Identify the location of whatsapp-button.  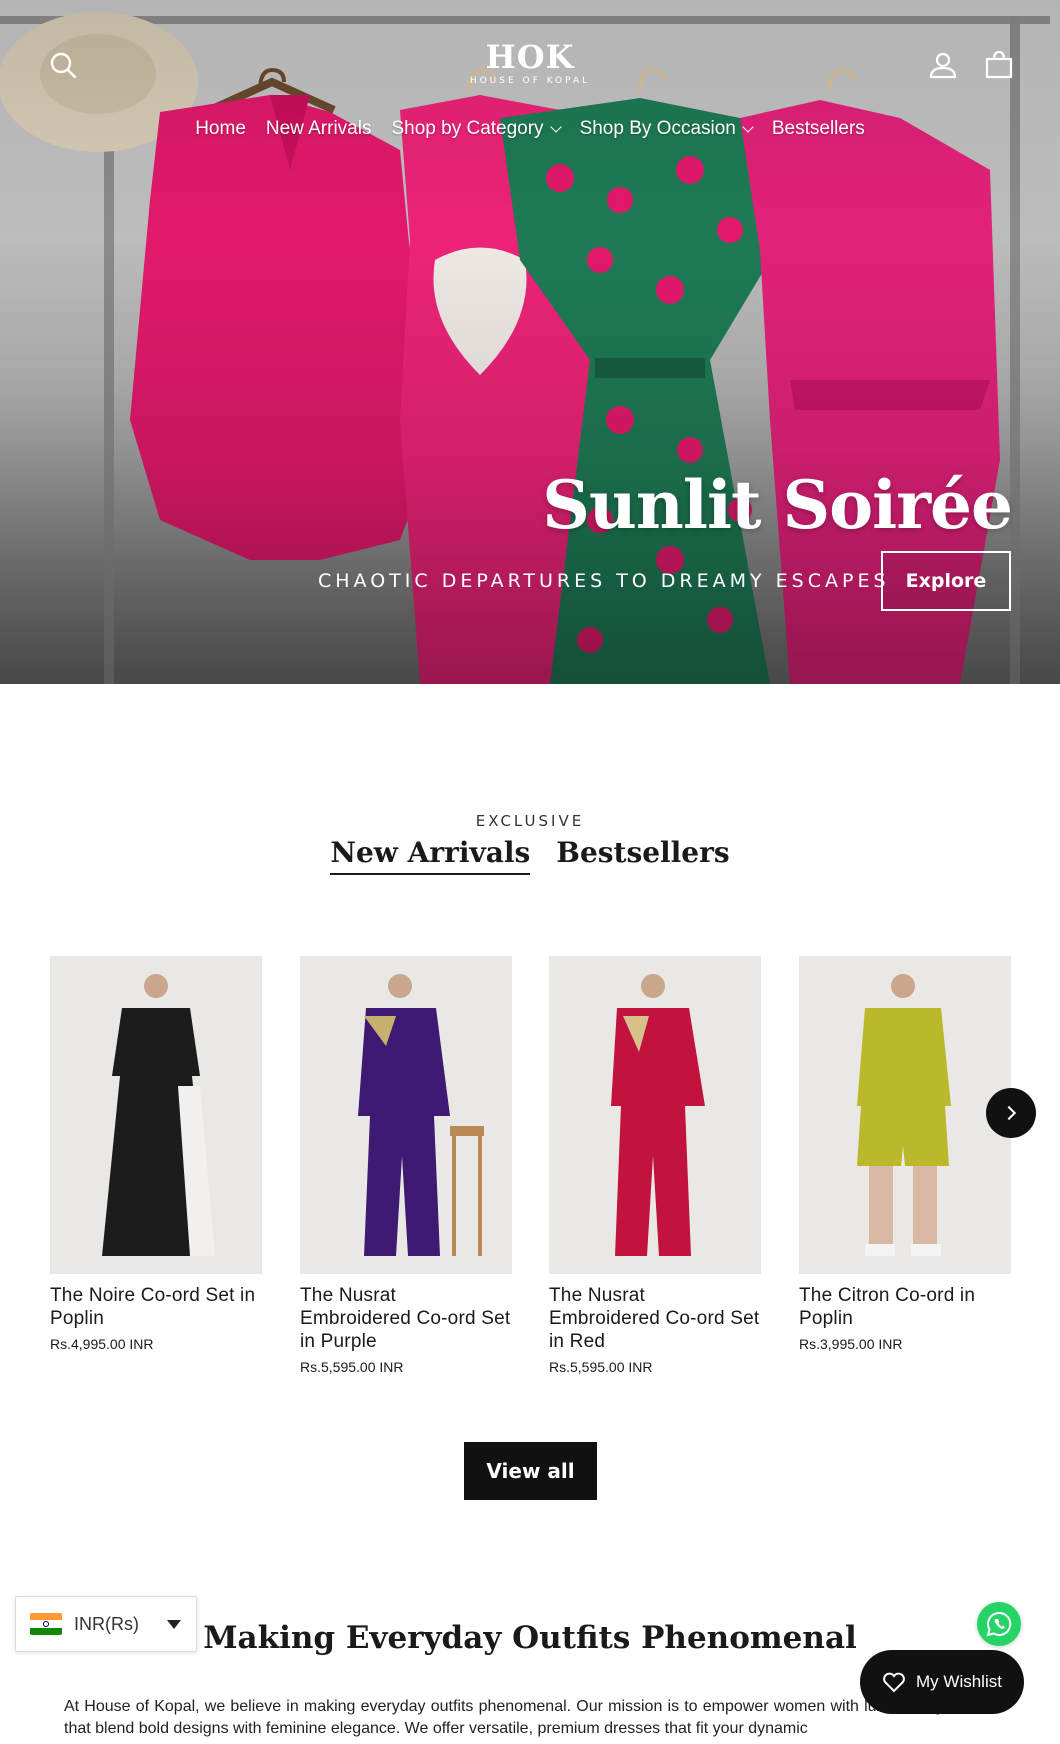
(999, 1624).